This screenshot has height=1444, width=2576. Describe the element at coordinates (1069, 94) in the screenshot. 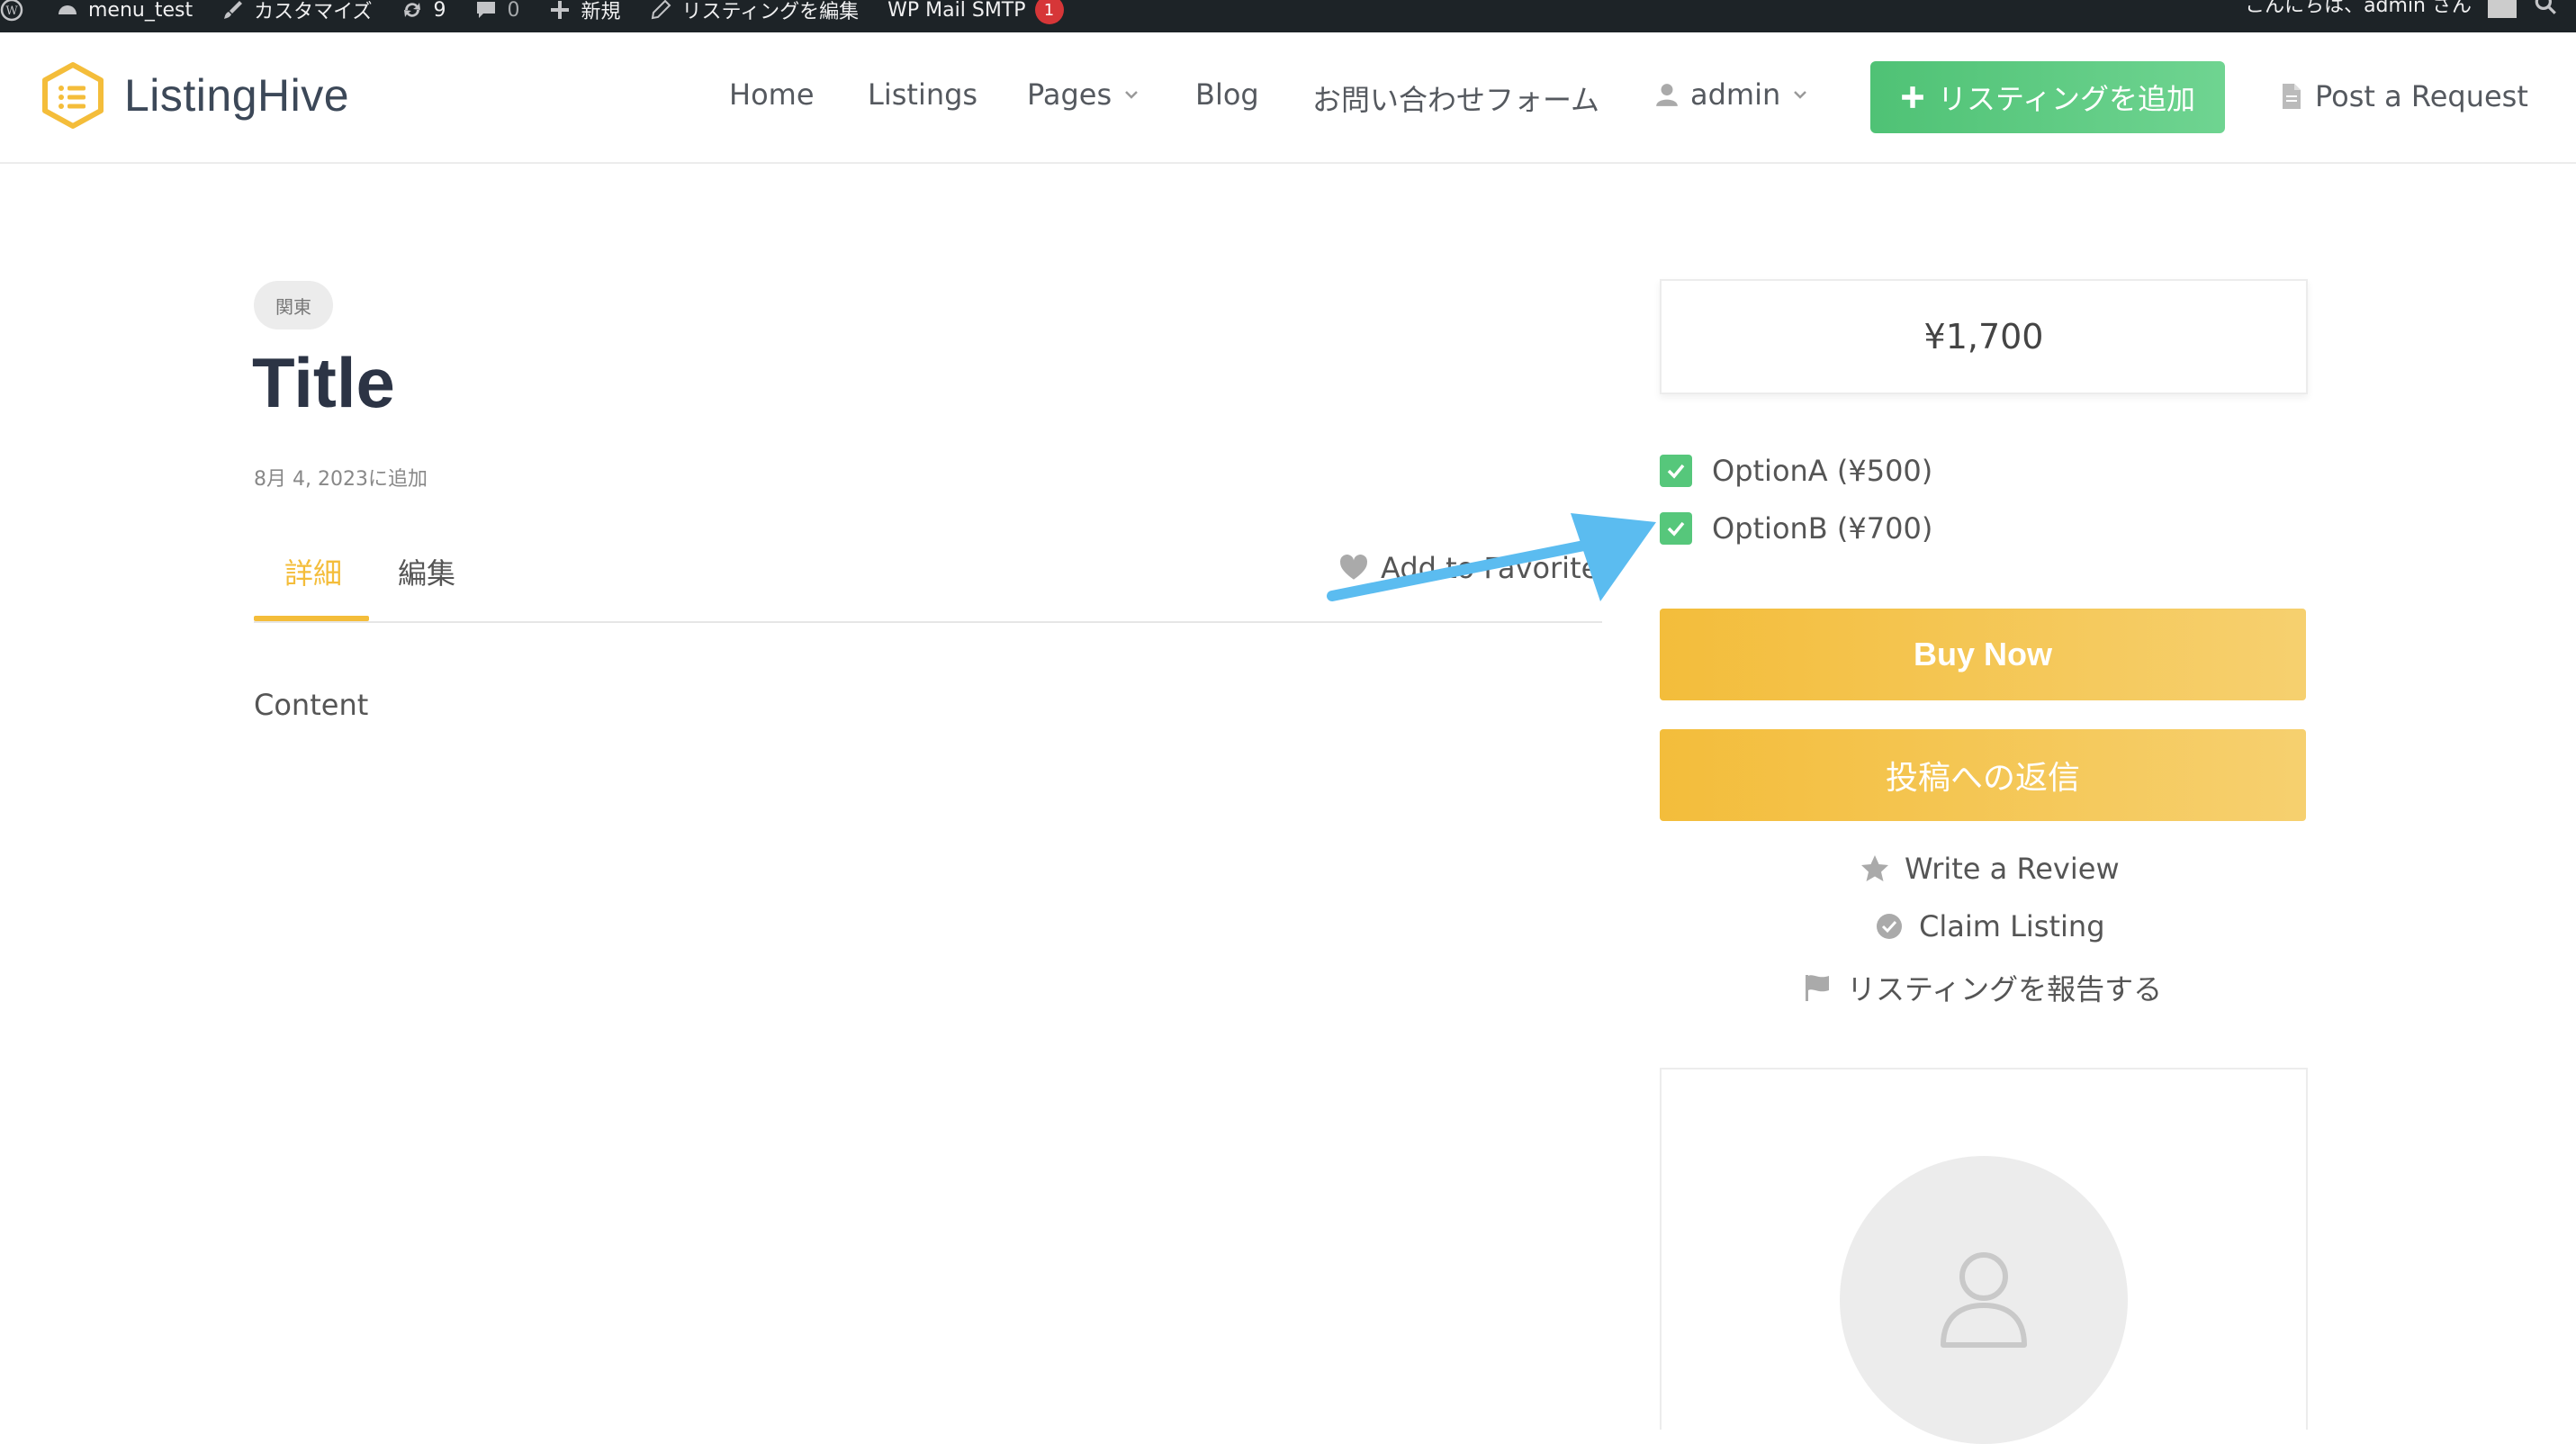

I see `nav-pages-label: Pages` at that location.